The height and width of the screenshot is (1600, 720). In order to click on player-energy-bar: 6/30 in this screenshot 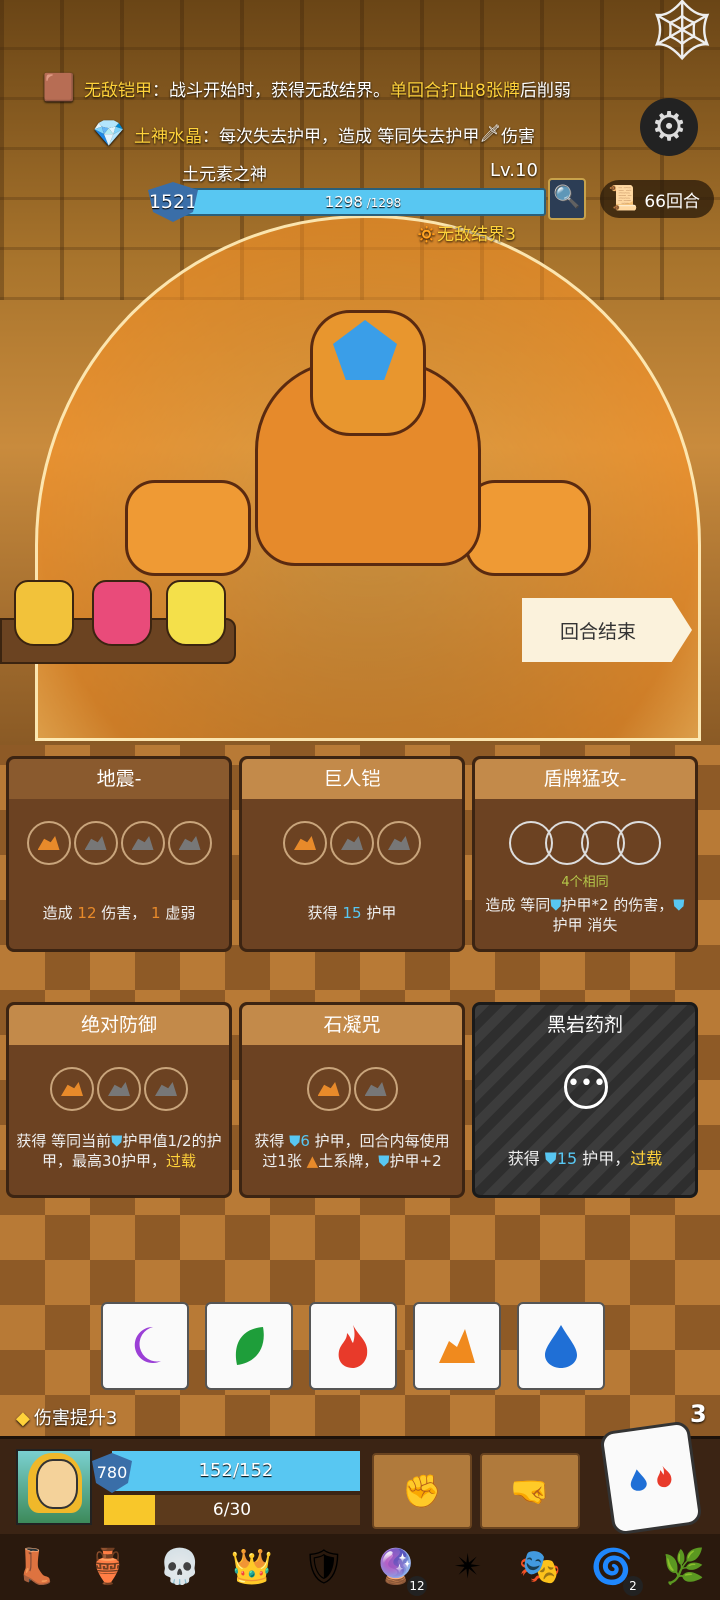, I will do `click(232, 1510)`.